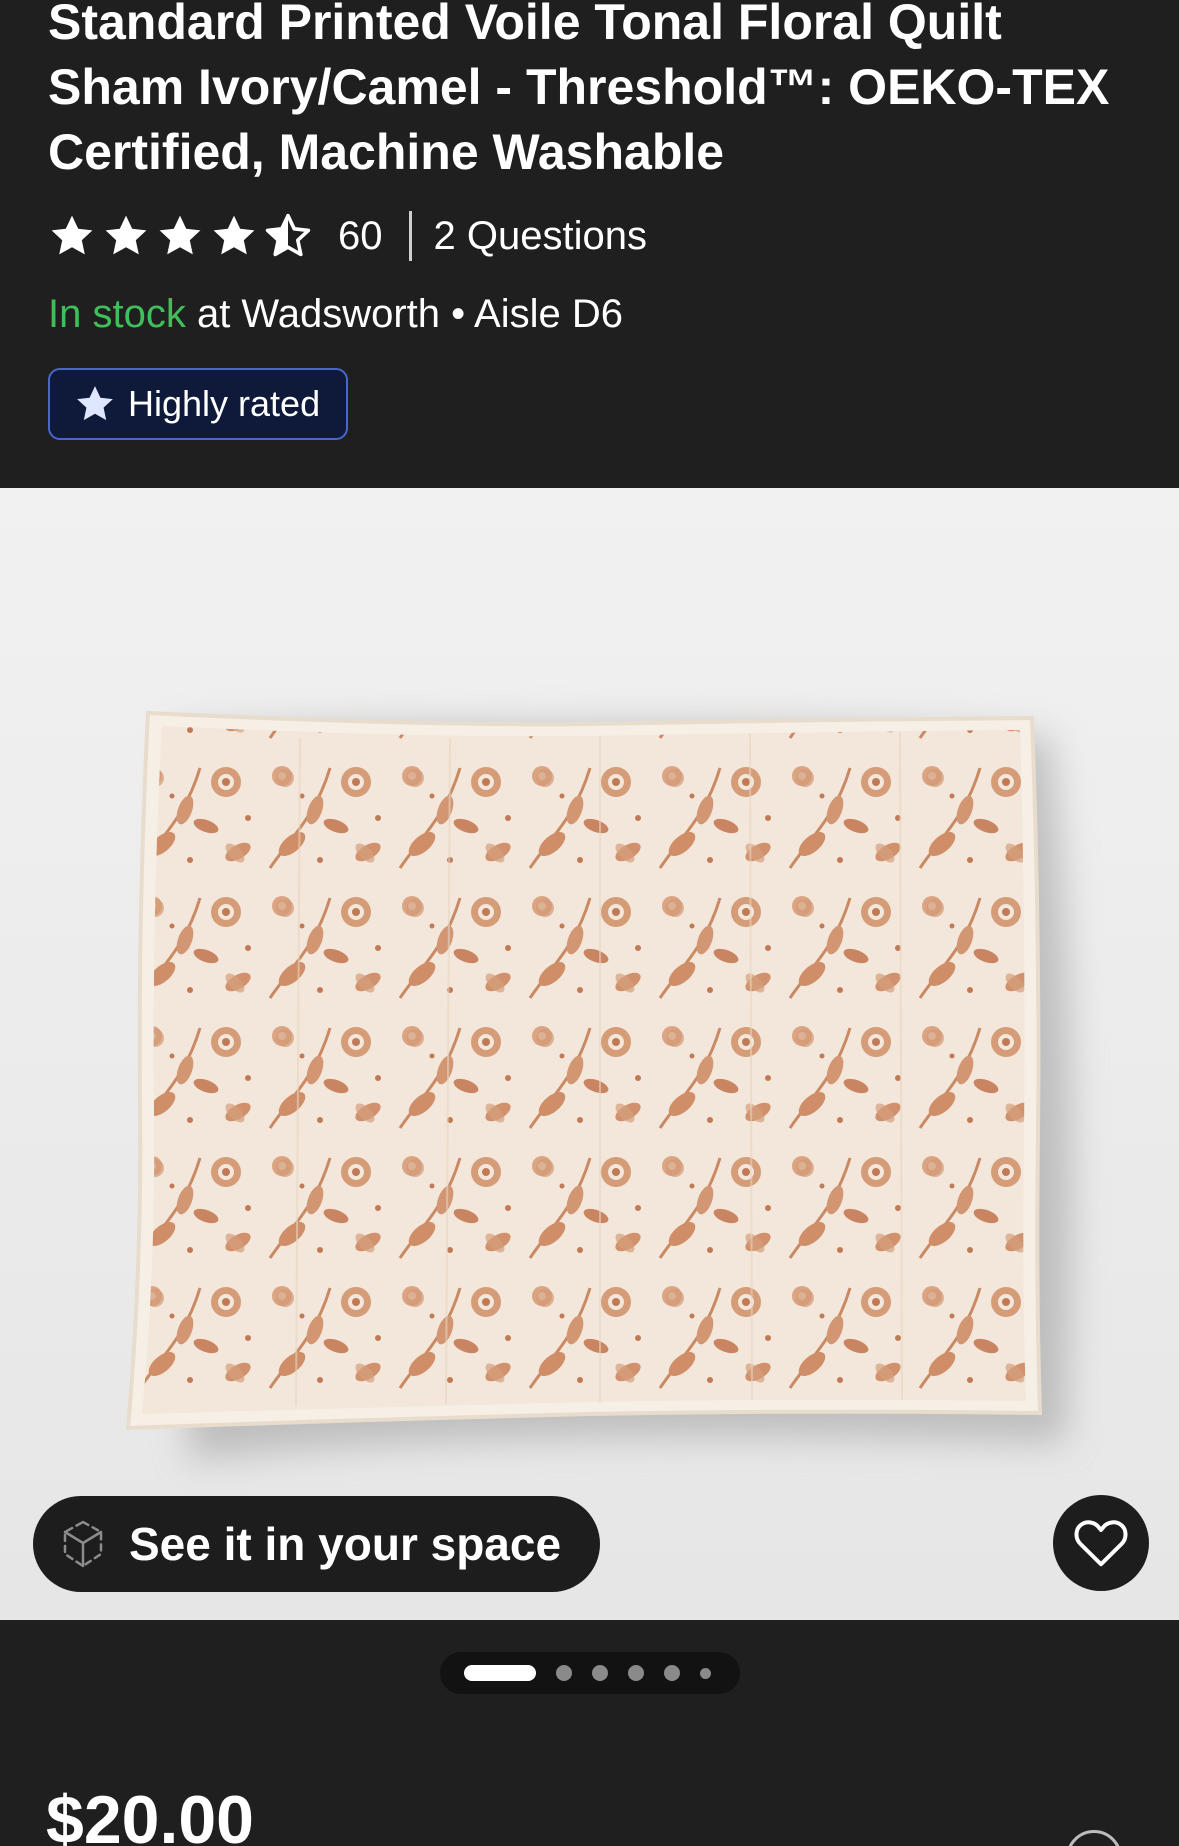 This screenshot has width=1179, height=1846. What do you see at coordinates (345, 1544) in the screenshot?
I see `see-in-your-space-label: See it in your space` at bounding box center [345, 1544].